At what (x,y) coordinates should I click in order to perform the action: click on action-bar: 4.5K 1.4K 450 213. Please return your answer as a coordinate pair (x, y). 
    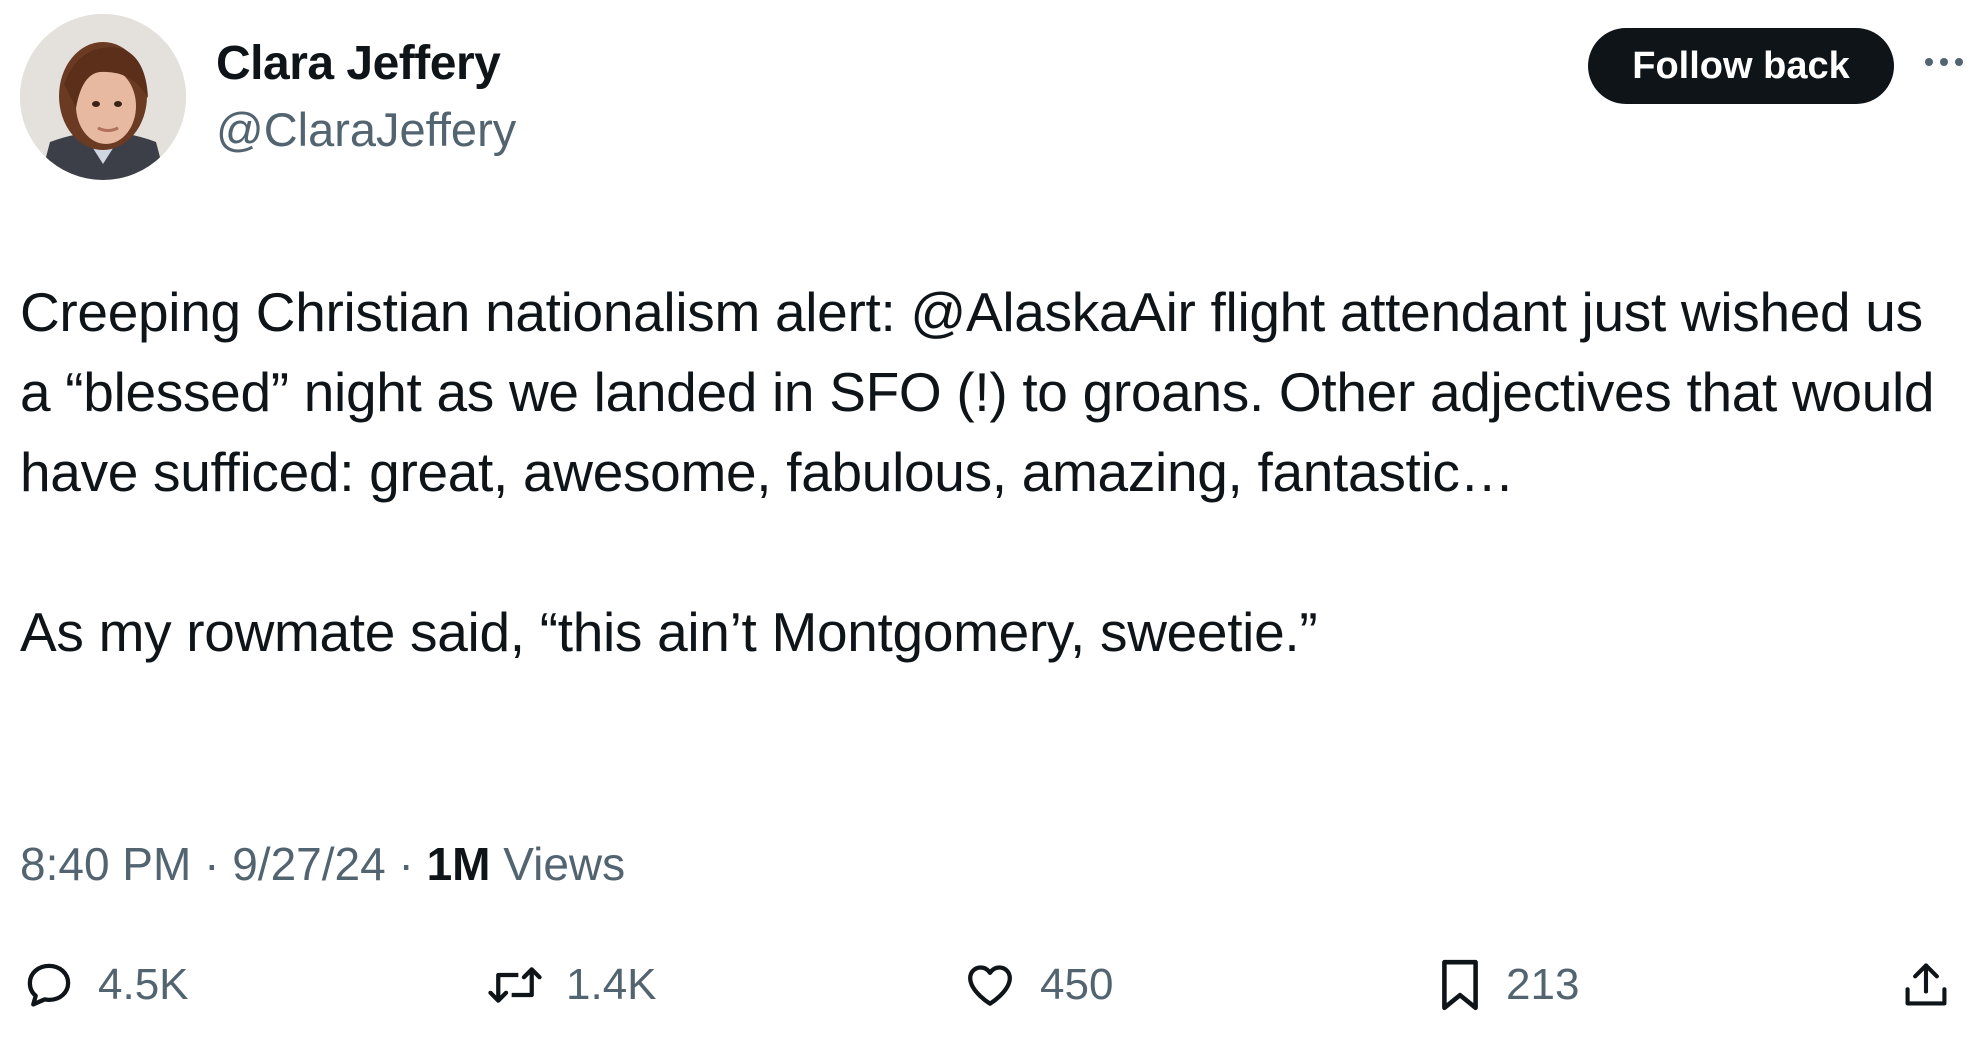
    Looking at the image, I should click on (990, 985).